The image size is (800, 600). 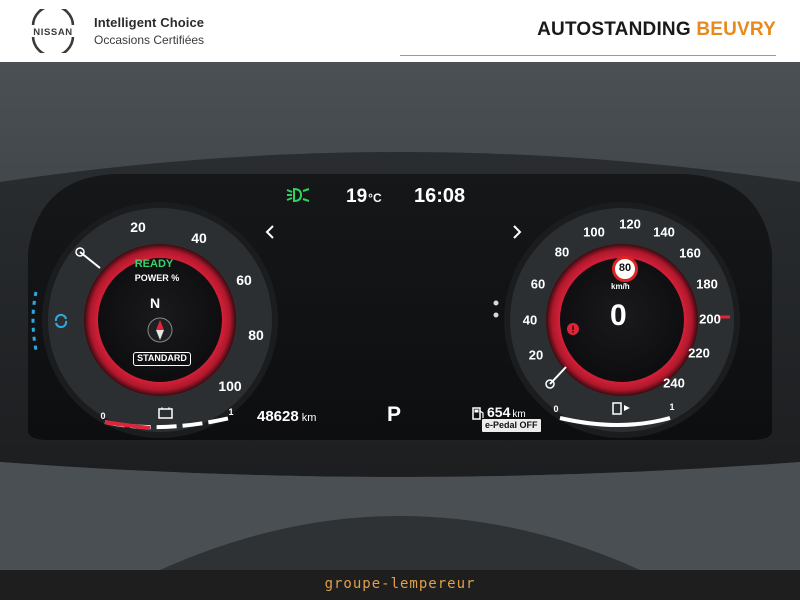 What do you see at coordinates (149, 31) in the screenshot?
I see `brand-text: Intelligent Choice Occasions Certifiées` at bounding box center [149, 31].